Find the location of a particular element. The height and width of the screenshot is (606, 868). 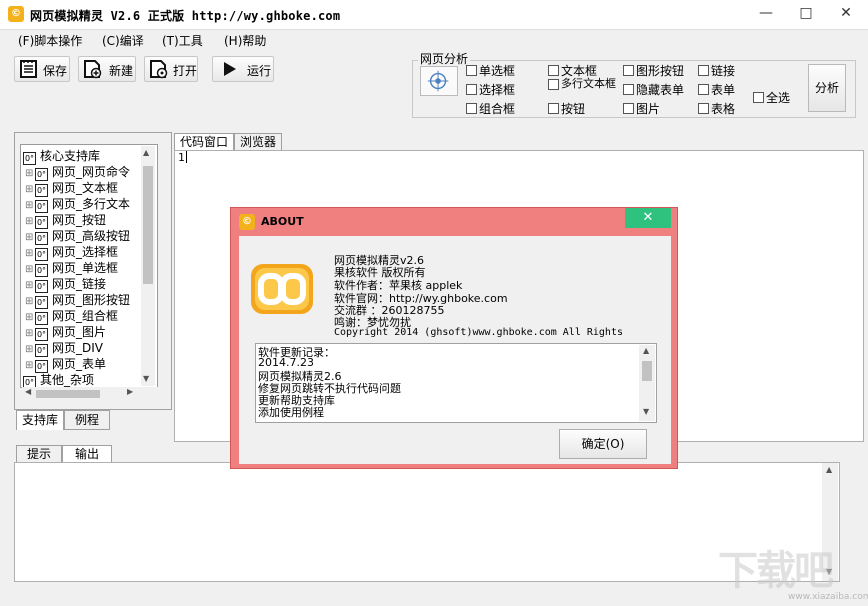

changelog-line: 添加使用例程 is located at coordinates (291, 412).